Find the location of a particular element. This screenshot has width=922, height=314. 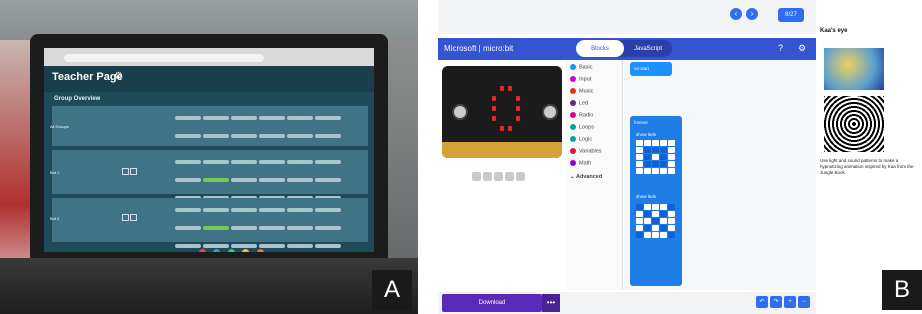

panel-label-b: B is located at coordinates (902, 290).